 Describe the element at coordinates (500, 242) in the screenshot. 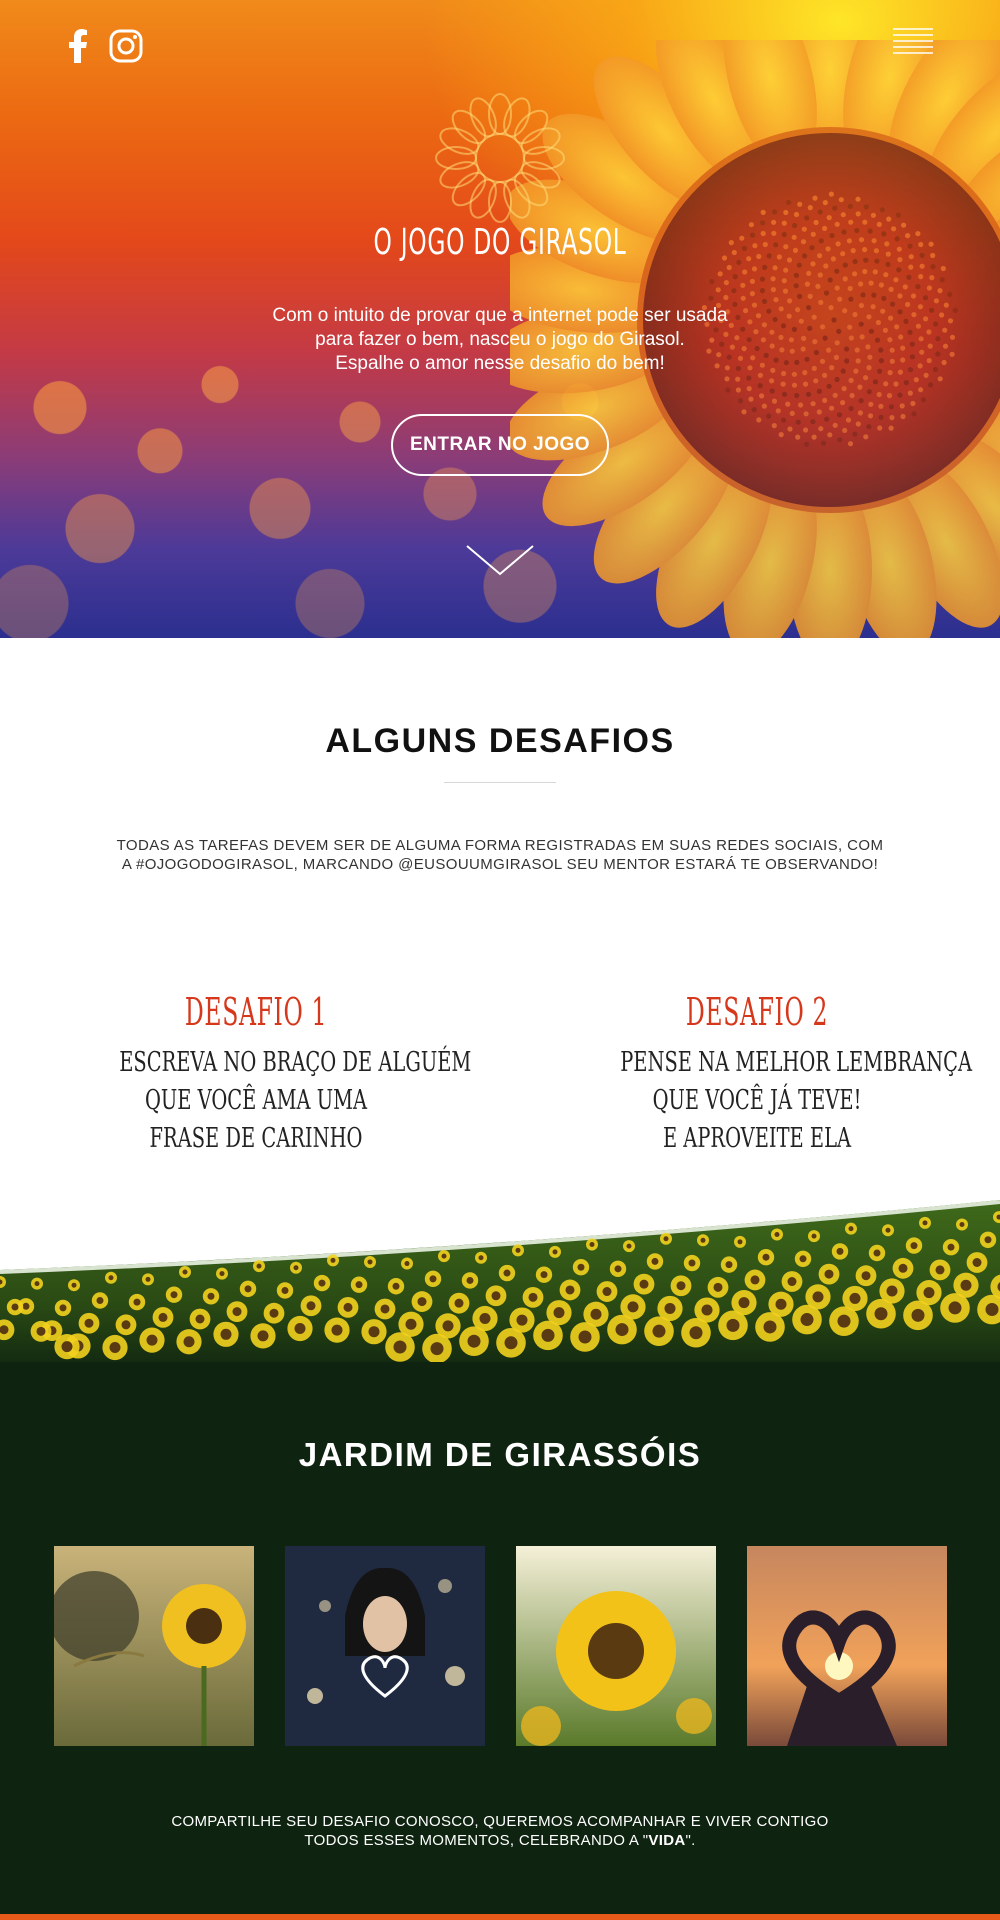

I see `hero-title: O JOGO DO GIRASOL` at that location.